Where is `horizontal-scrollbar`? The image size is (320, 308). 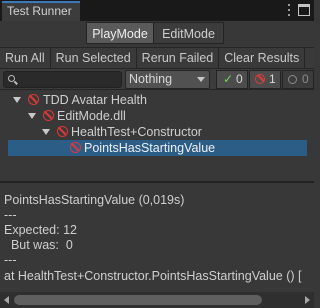 horizontal-scrollbar is located at coordinates (157, 300).